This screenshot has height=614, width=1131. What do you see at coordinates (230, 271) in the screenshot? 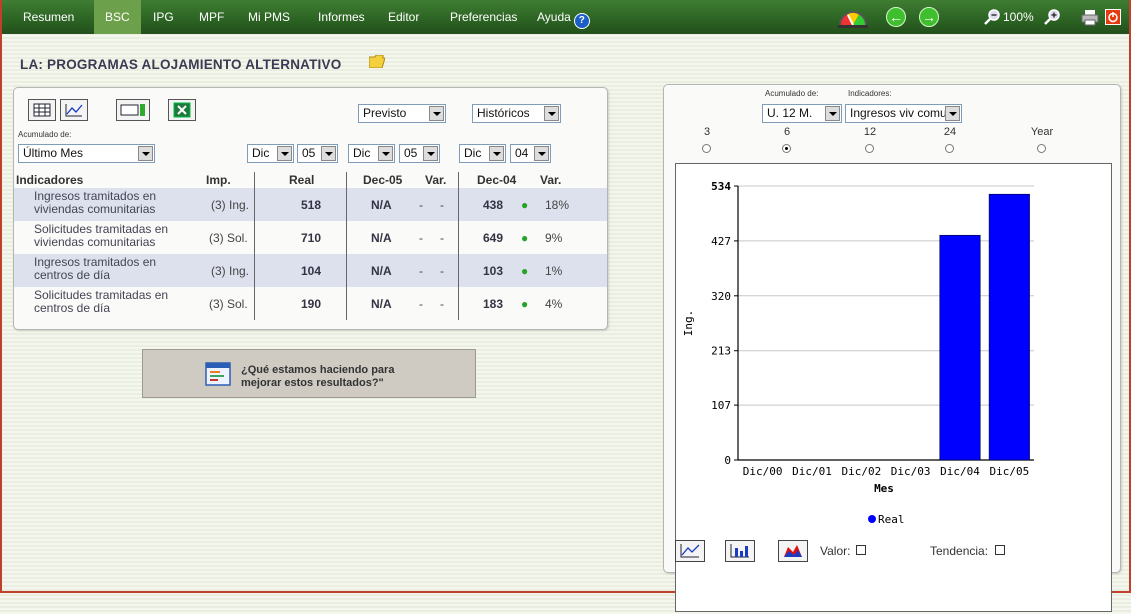
I see `row-imp: (3) Ing.` at bounding box center [230, 271].